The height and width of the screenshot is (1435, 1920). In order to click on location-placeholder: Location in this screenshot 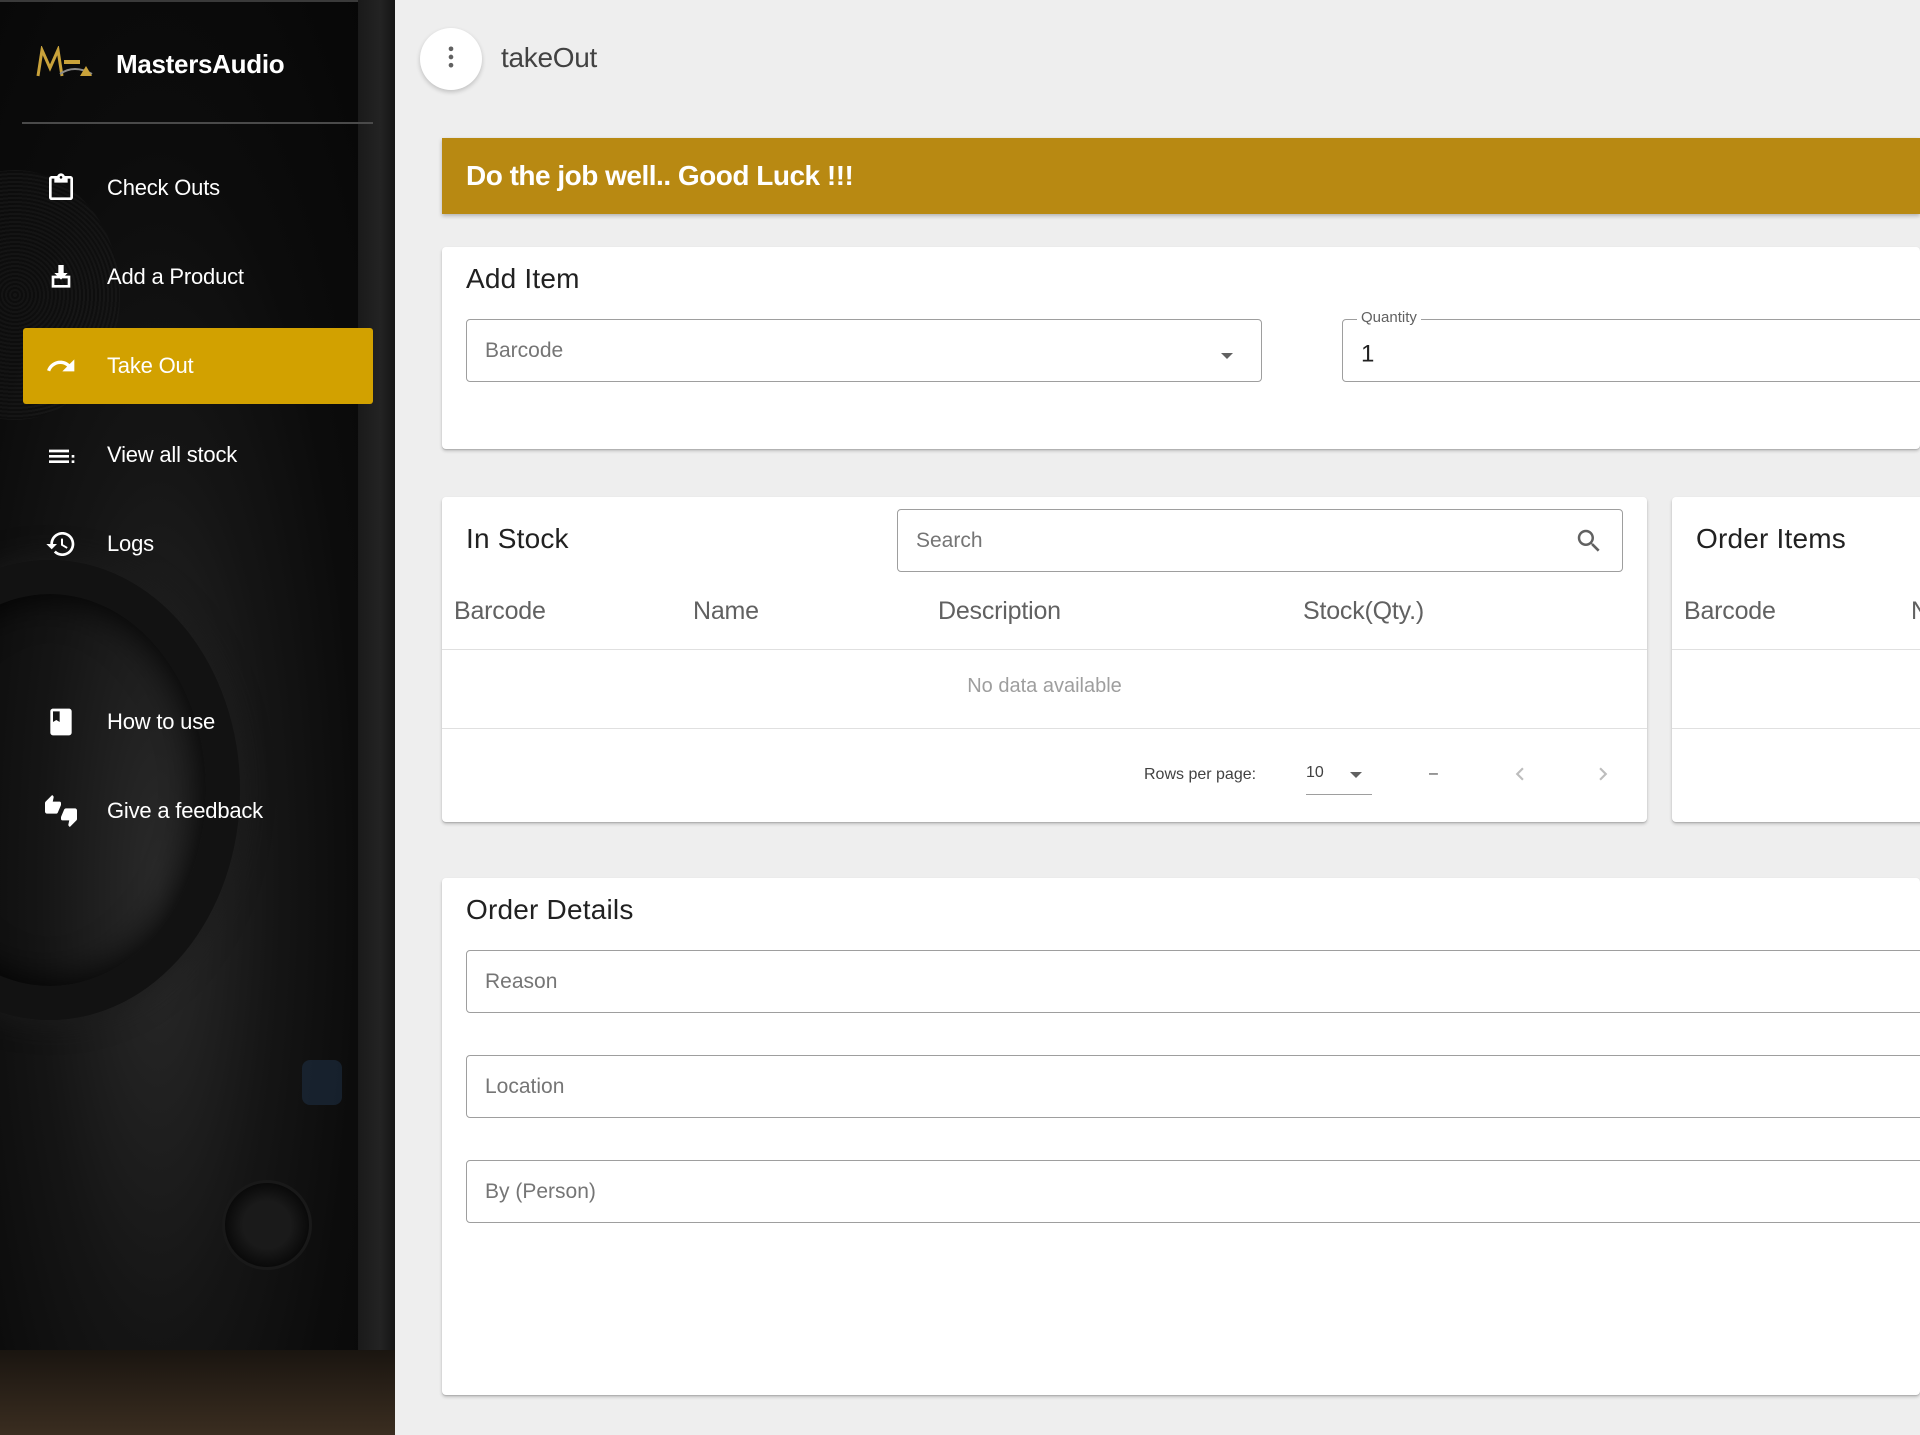, I will do `click(525, 1086)`.